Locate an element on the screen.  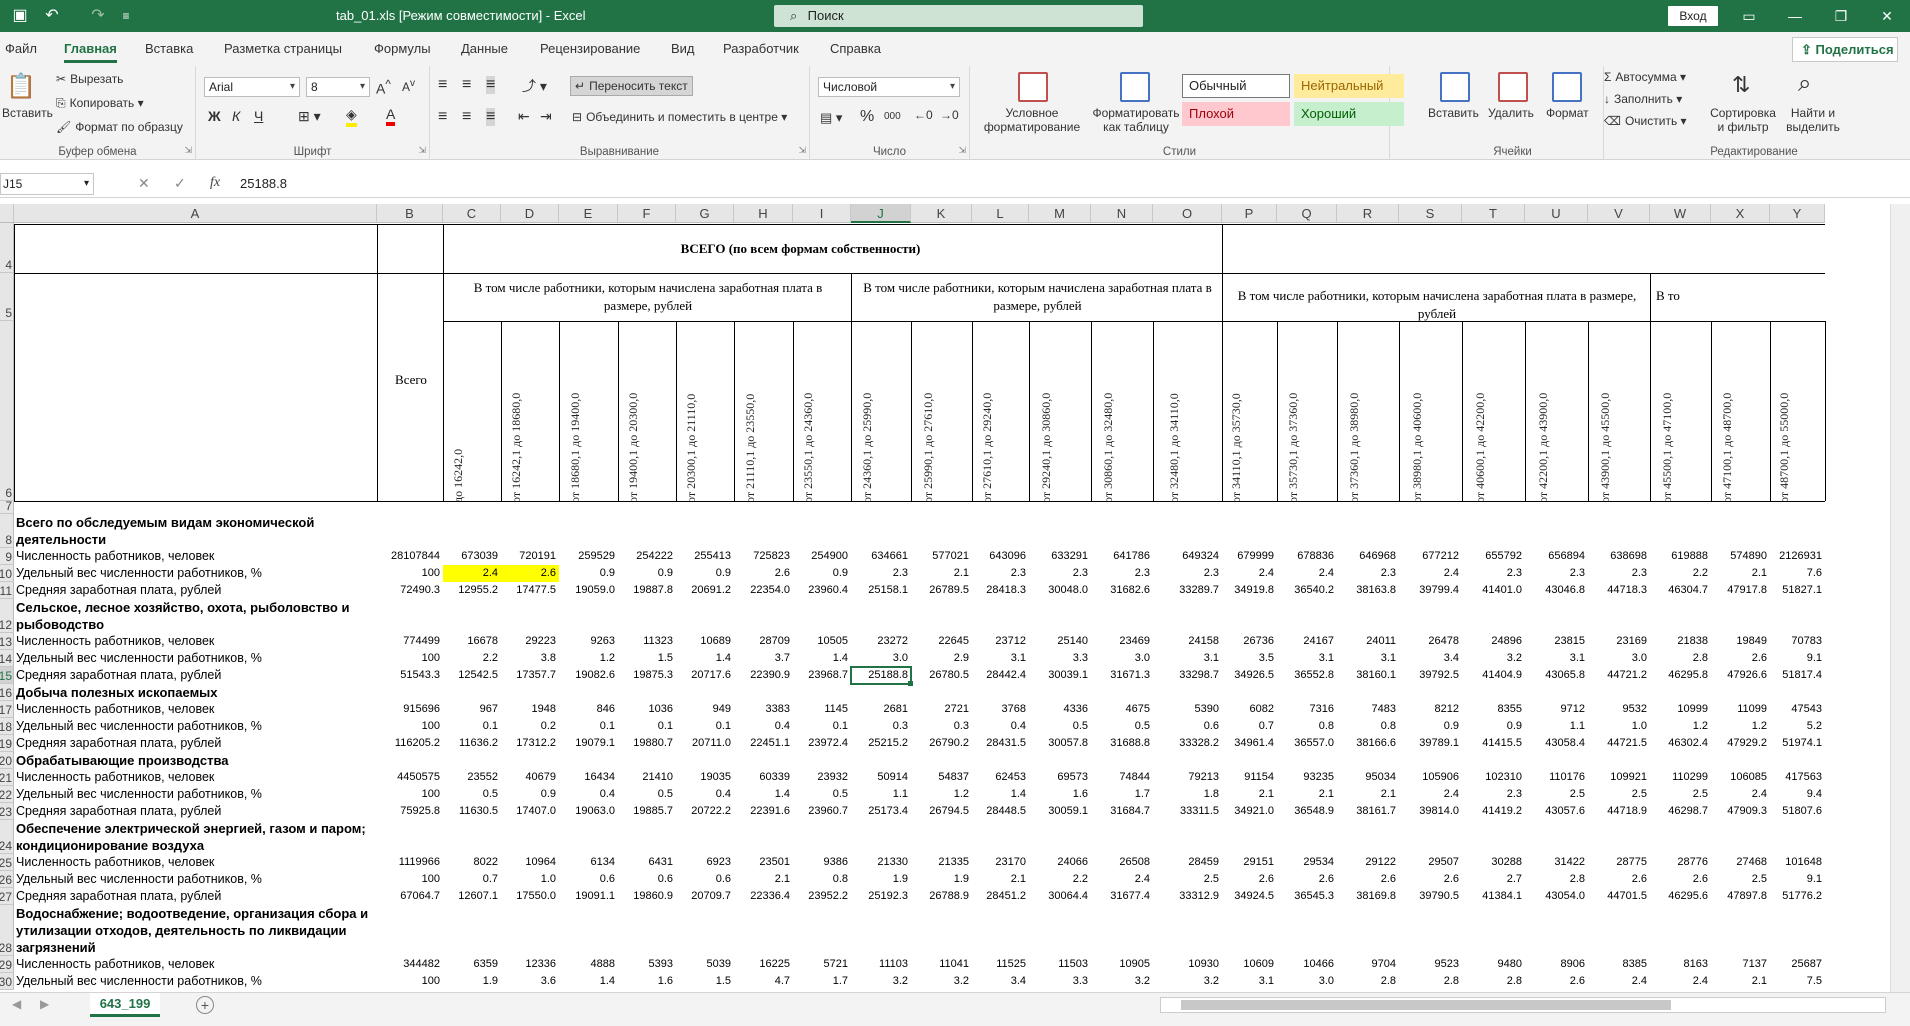
italic-button: К is located at coordinates (236, 116).